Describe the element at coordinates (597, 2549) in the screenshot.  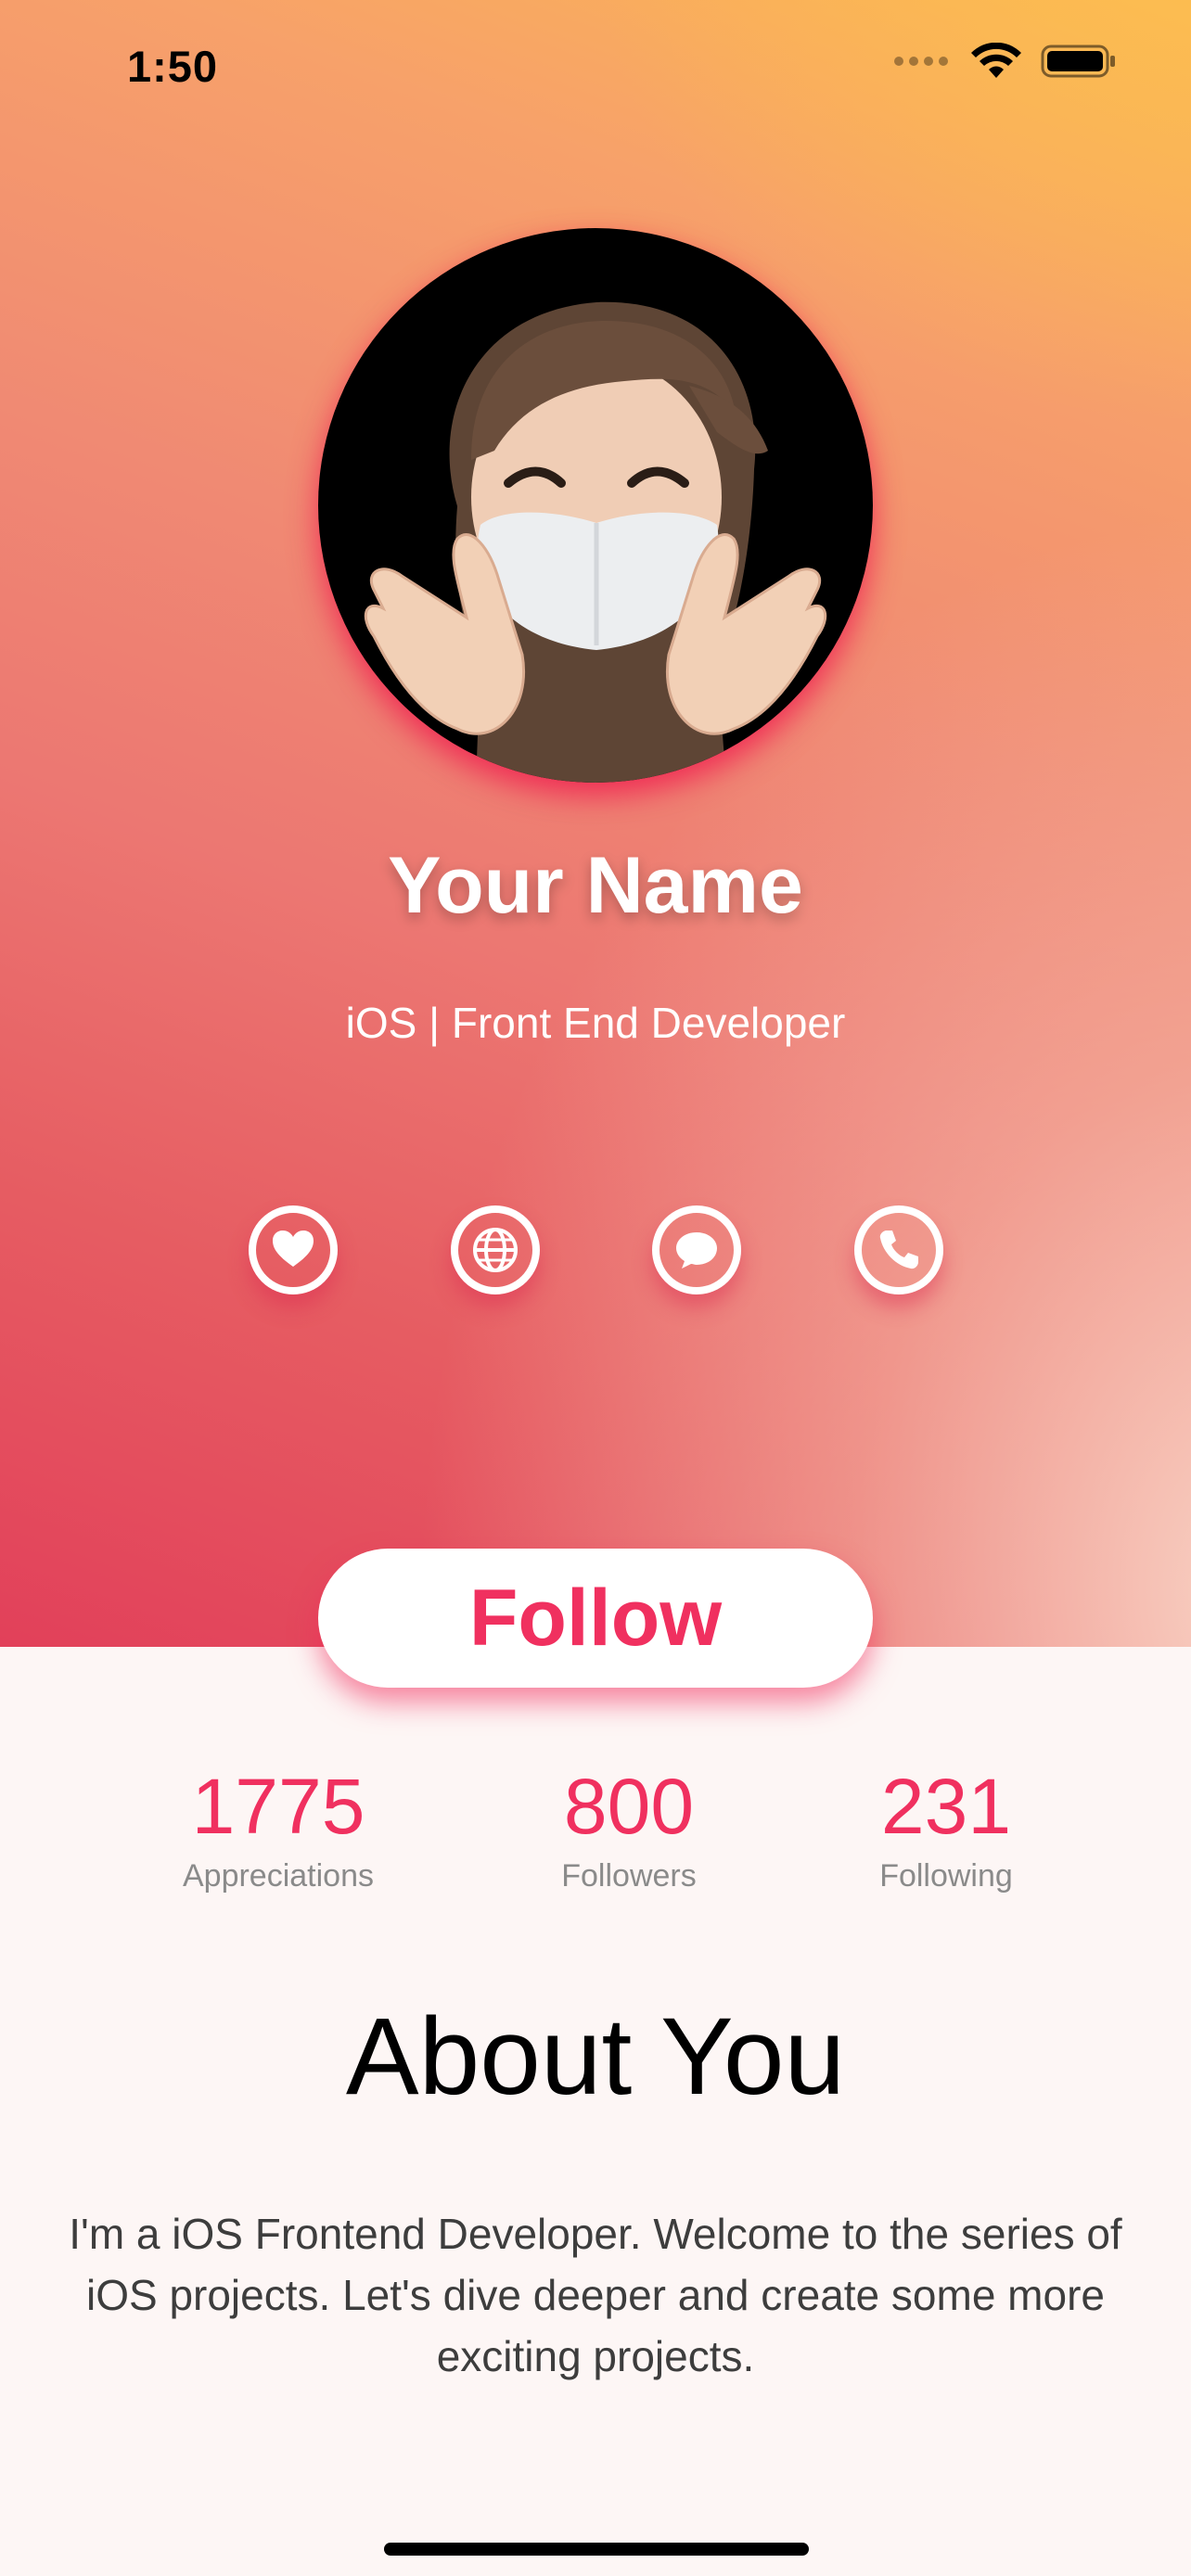
I see `home-indicator` at that location.